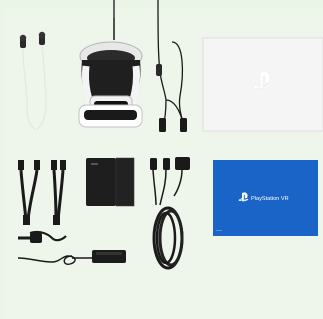 This screenshot has width=323, height=319. Describe the element at coordinates (71, 247) in the screenshot. I see `power-adapter` at that location.